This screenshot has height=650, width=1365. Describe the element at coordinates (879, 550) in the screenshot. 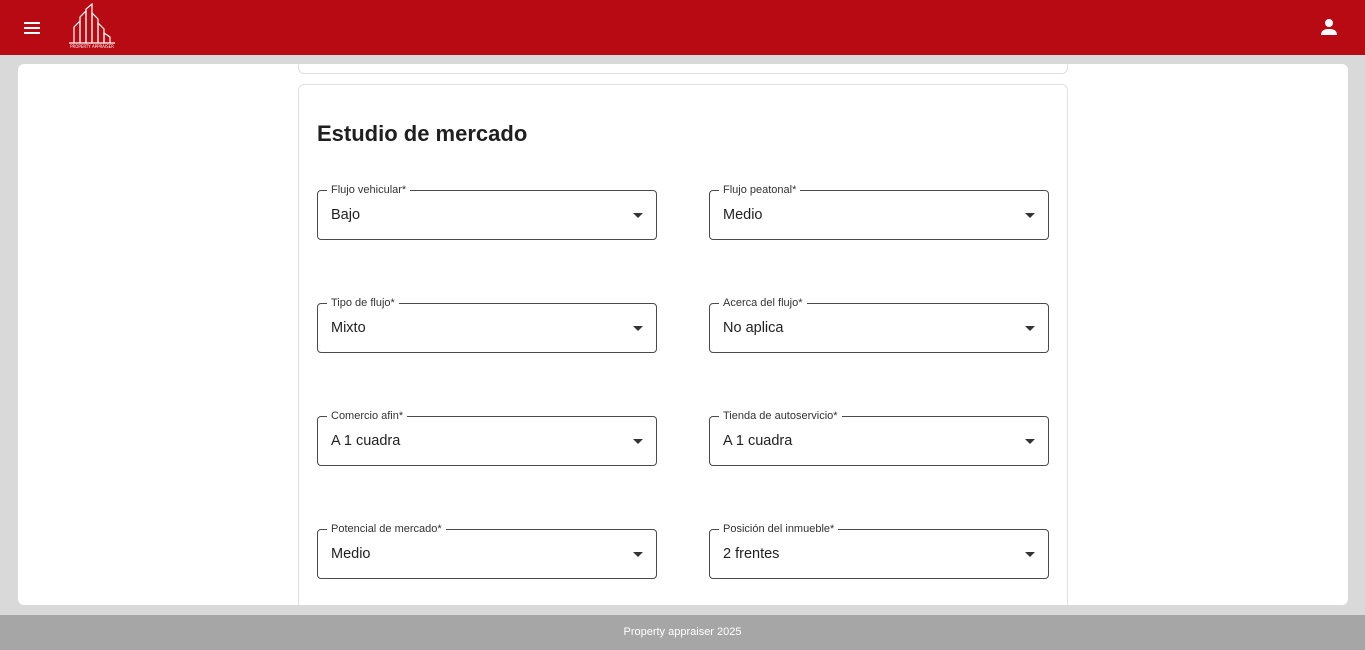

I see `property-position-select: Posición del inmueble* 2 frentes` at that location.